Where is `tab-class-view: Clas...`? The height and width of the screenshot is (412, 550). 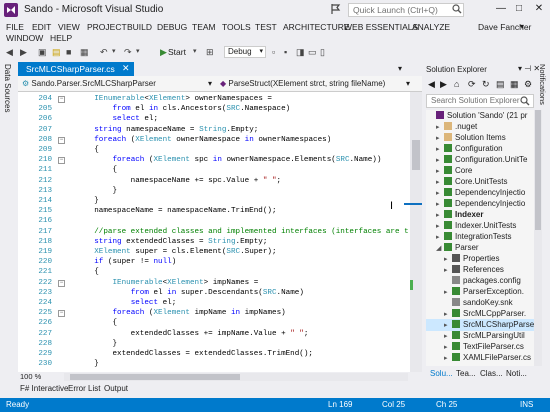 tab-class-view: Clas... is located at coordinates (491, 373).